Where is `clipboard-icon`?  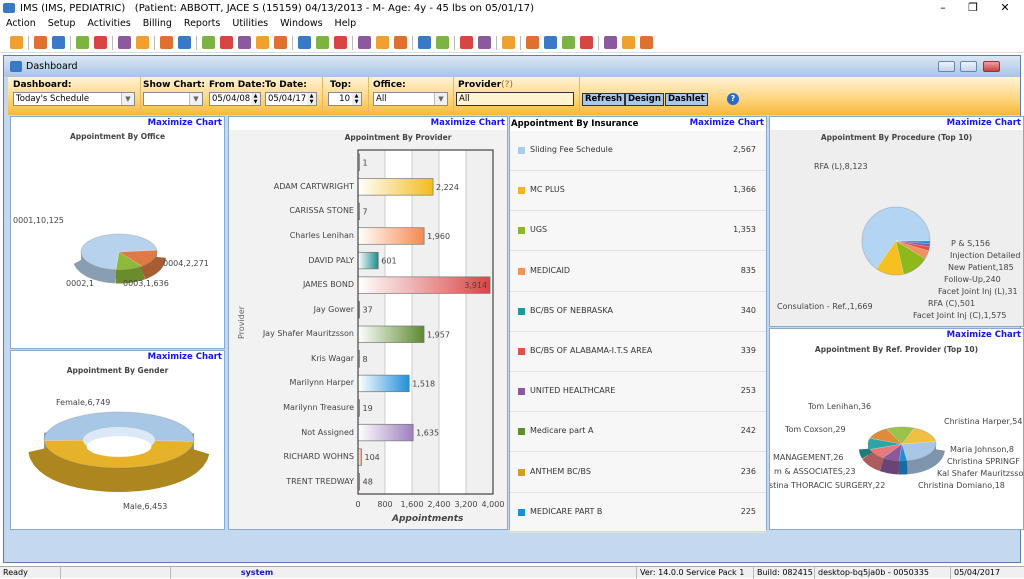 clipboard-icon is located at coordinates (124, 42).